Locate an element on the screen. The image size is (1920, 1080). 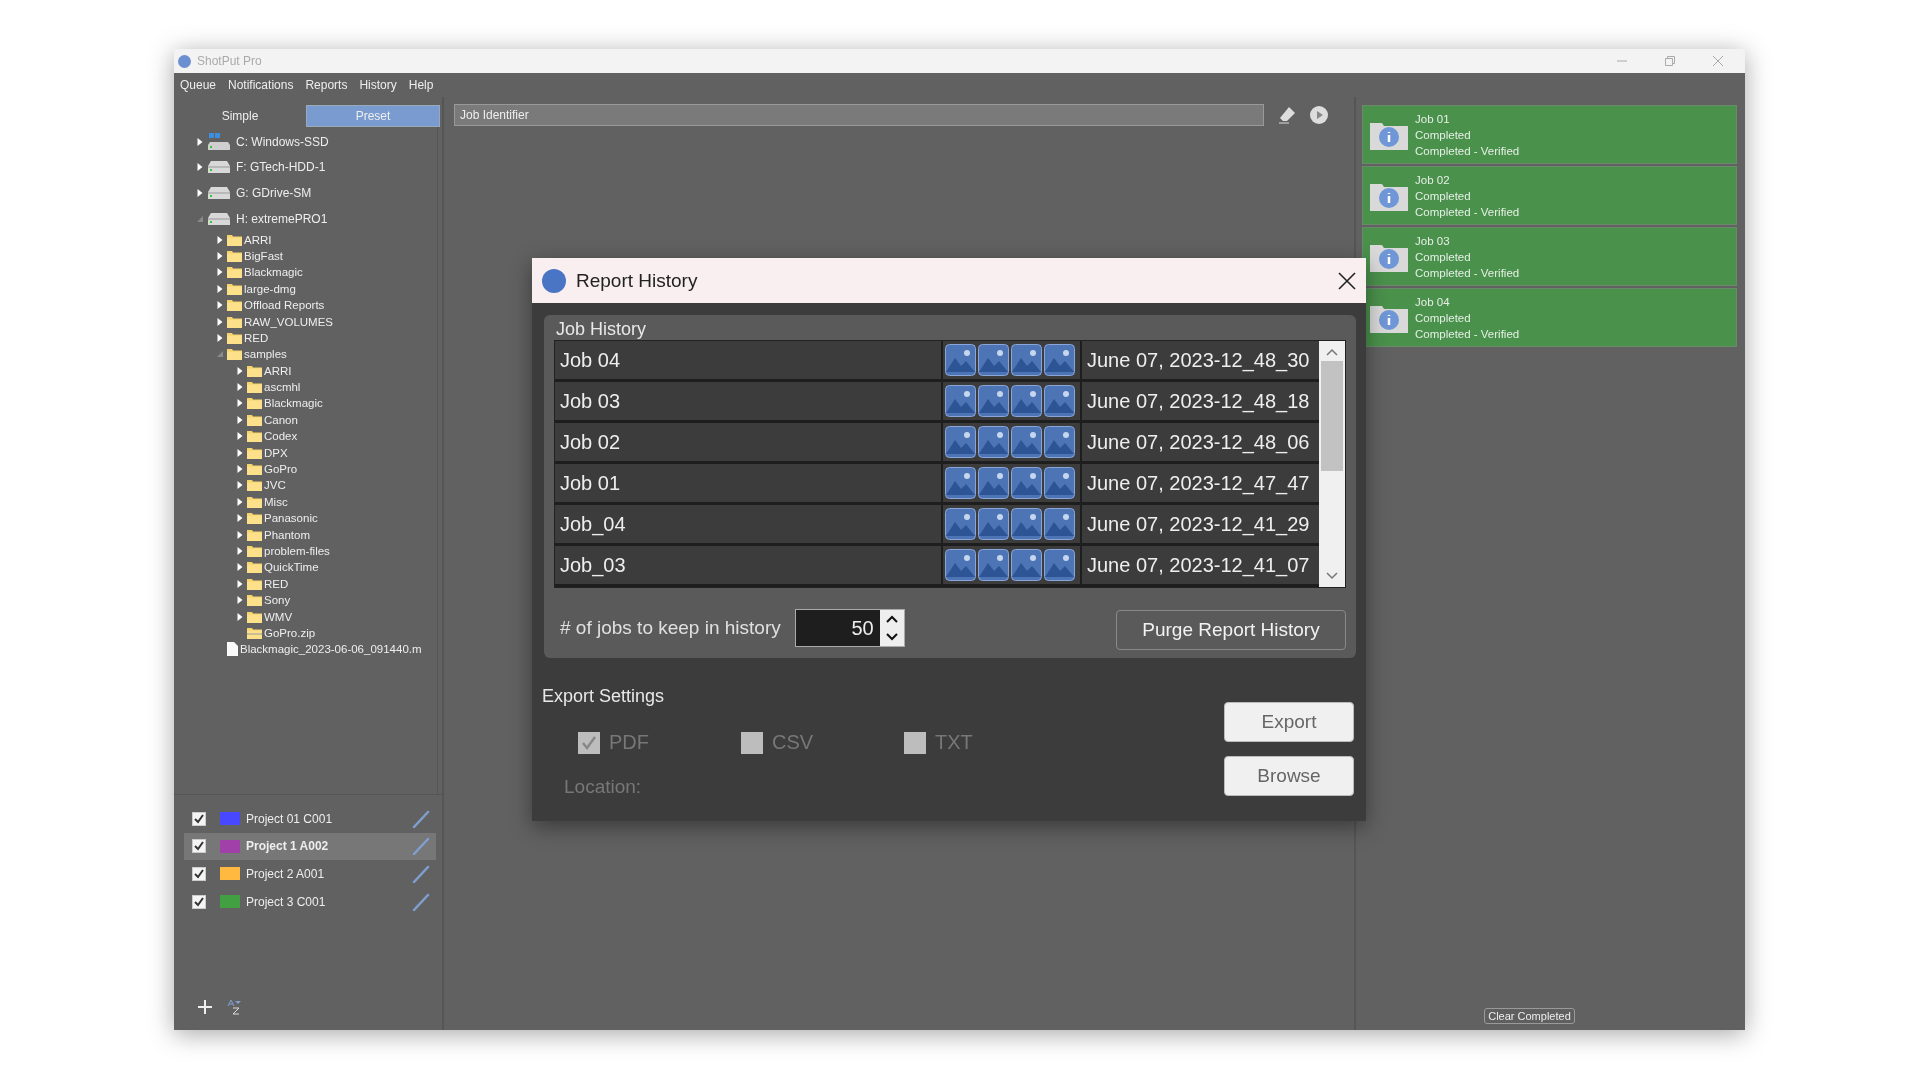
scrollbar is located at coordinates (1332, 464).